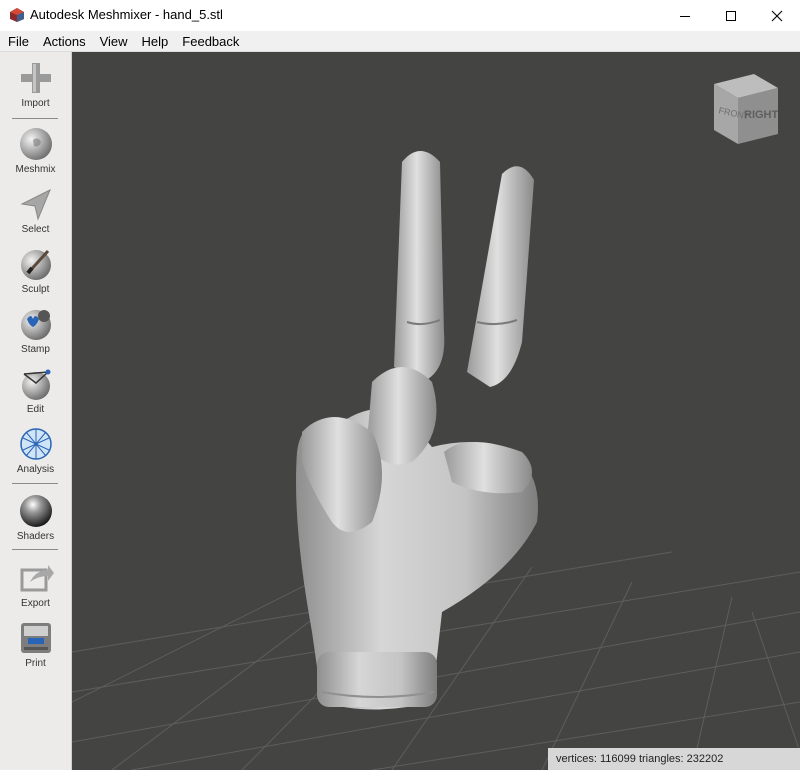 The height and width of the screenshot is (770, 800). What do you see at coordinates (400, 41) in the screenshot?
I see `menu-bar: File Actions View Help Feedback` at bounding box center [400, 41].